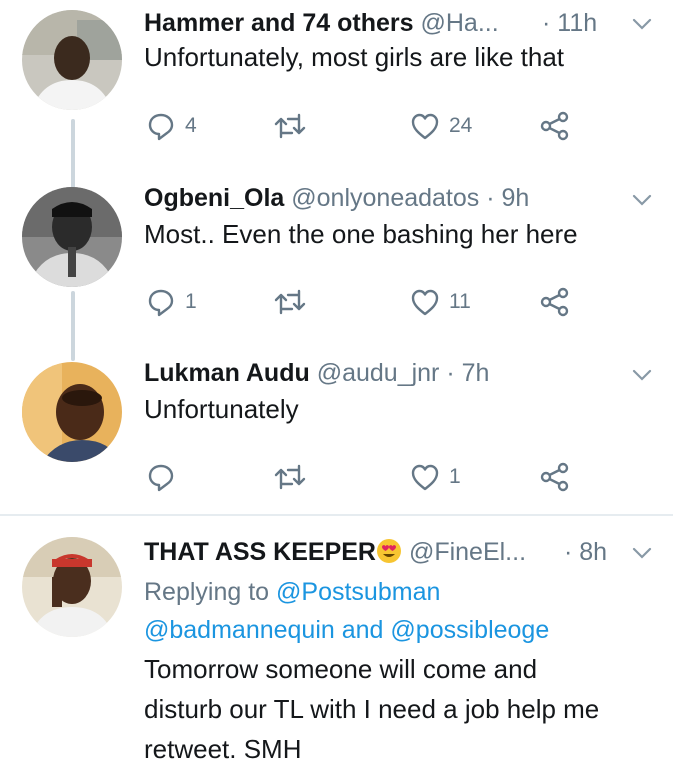 Image resolution: width=673 pixels, height=777 pixels. What do you see at coordinates (227, 373) in the screenshot?
I see `display-name: Lukman Audu` at bounding box center [227, 373].